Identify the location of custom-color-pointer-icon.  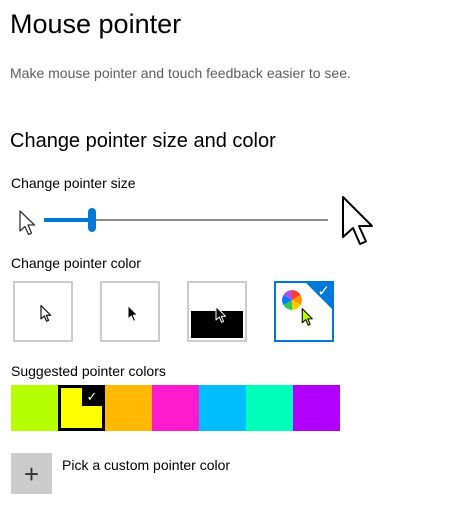
(307, 317).